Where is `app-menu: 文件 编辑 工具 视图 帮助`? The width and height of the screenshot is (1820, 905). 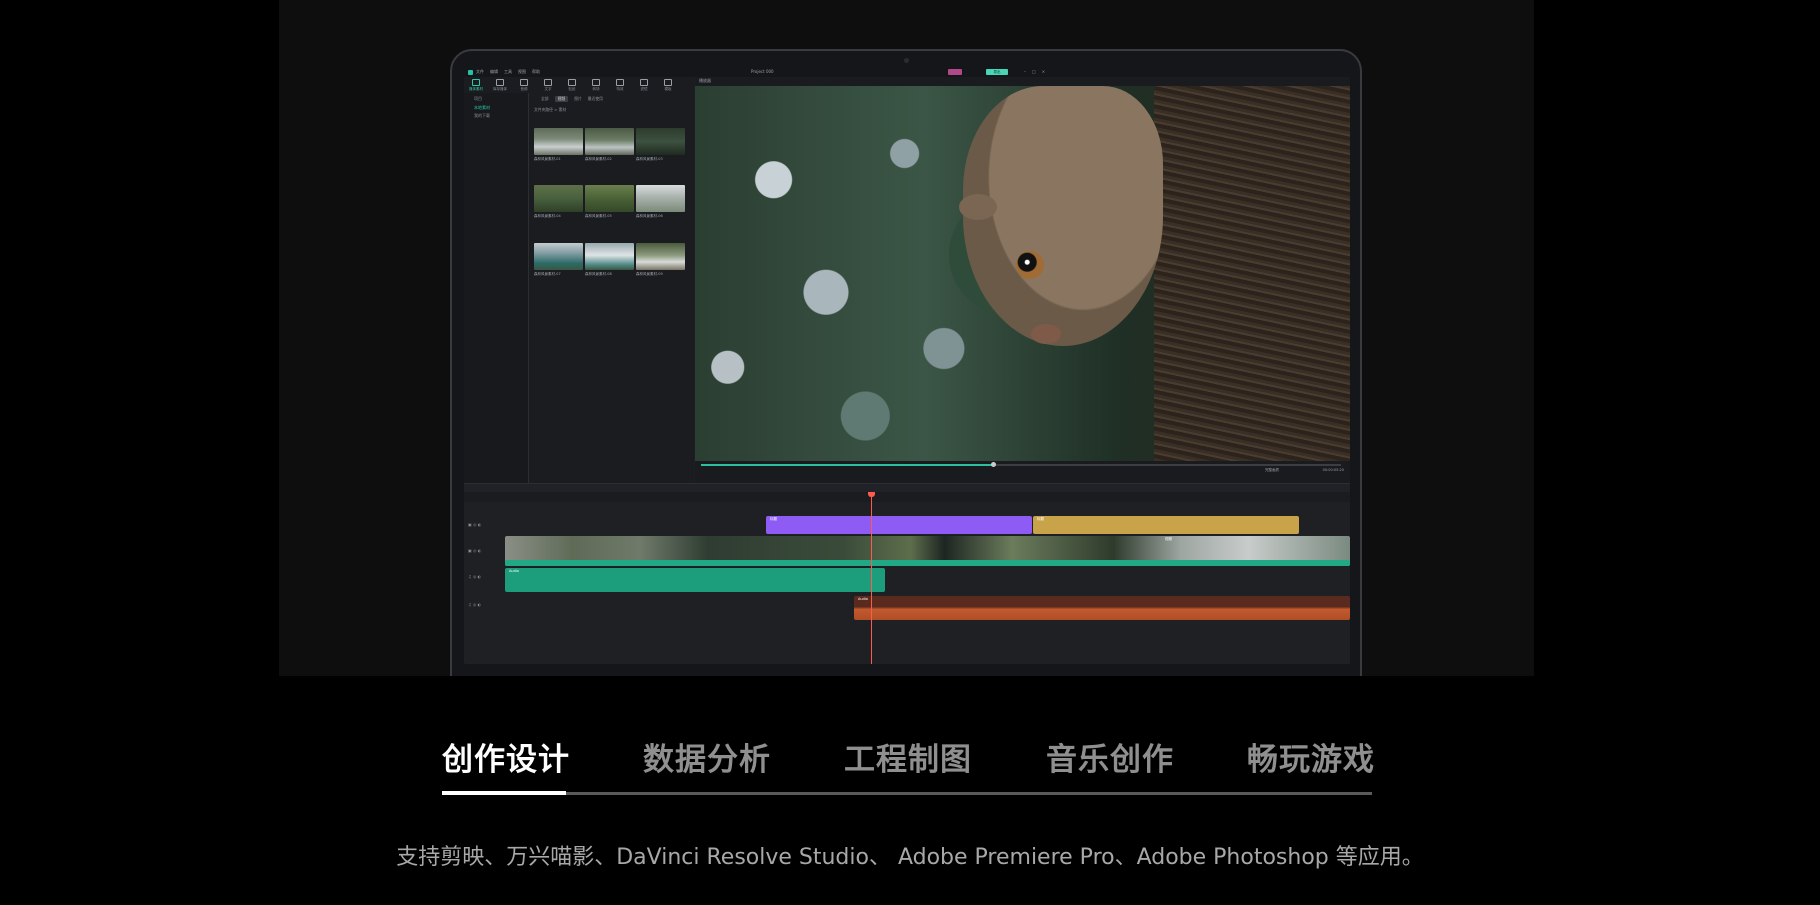
app-menu: 文件 编辑 工具 视图 帮助 is located at coordinates (508, 72).